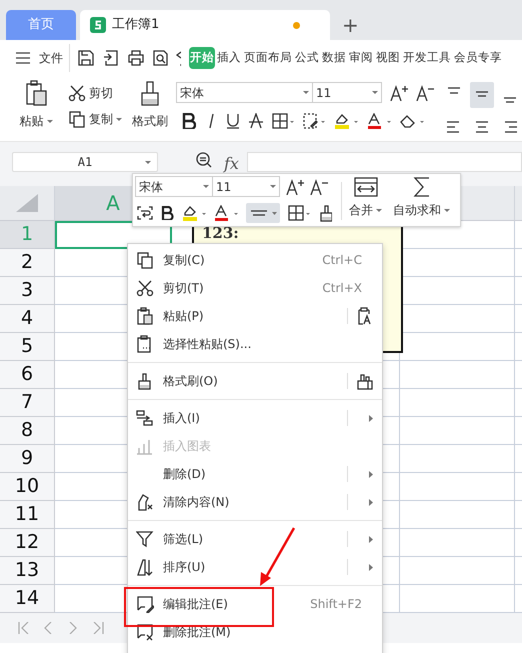 Image resolution: width=522 pixels, height=653 pixels. What do you see at coordinates (220, 233) in the screenshot?
I see `comment-text: 123:` at bounding box center [220, 233].